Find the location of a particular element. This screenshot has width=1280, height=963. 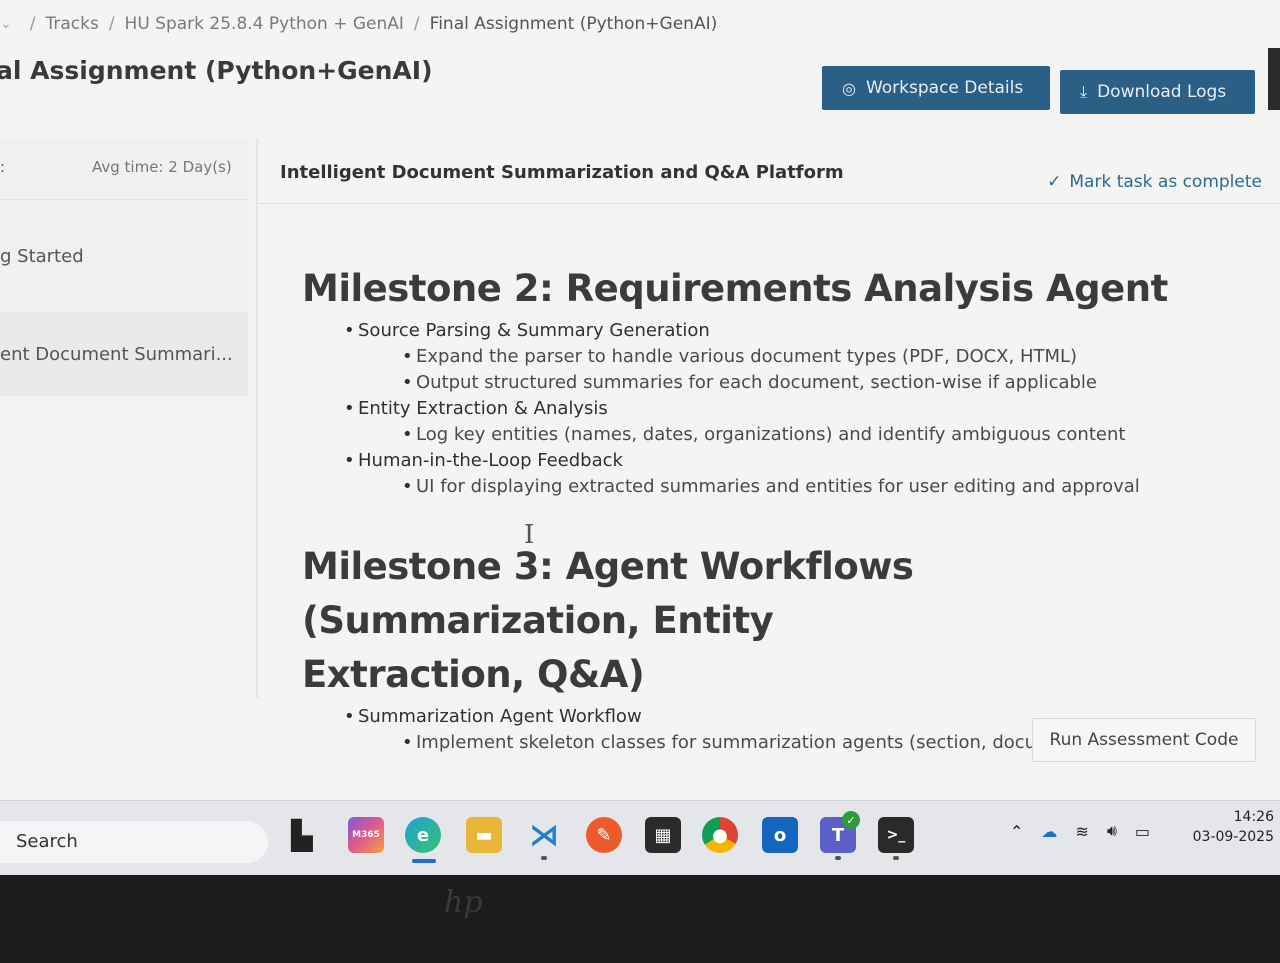

chevron-up-icon: ⌃ is located at coordinates (1016, 831).